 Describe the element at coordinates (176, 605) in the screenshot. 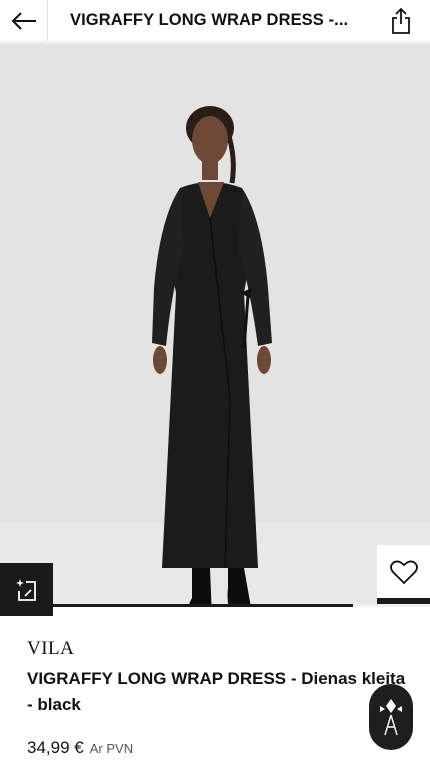

I see `gallery-progress-fill` at that location.